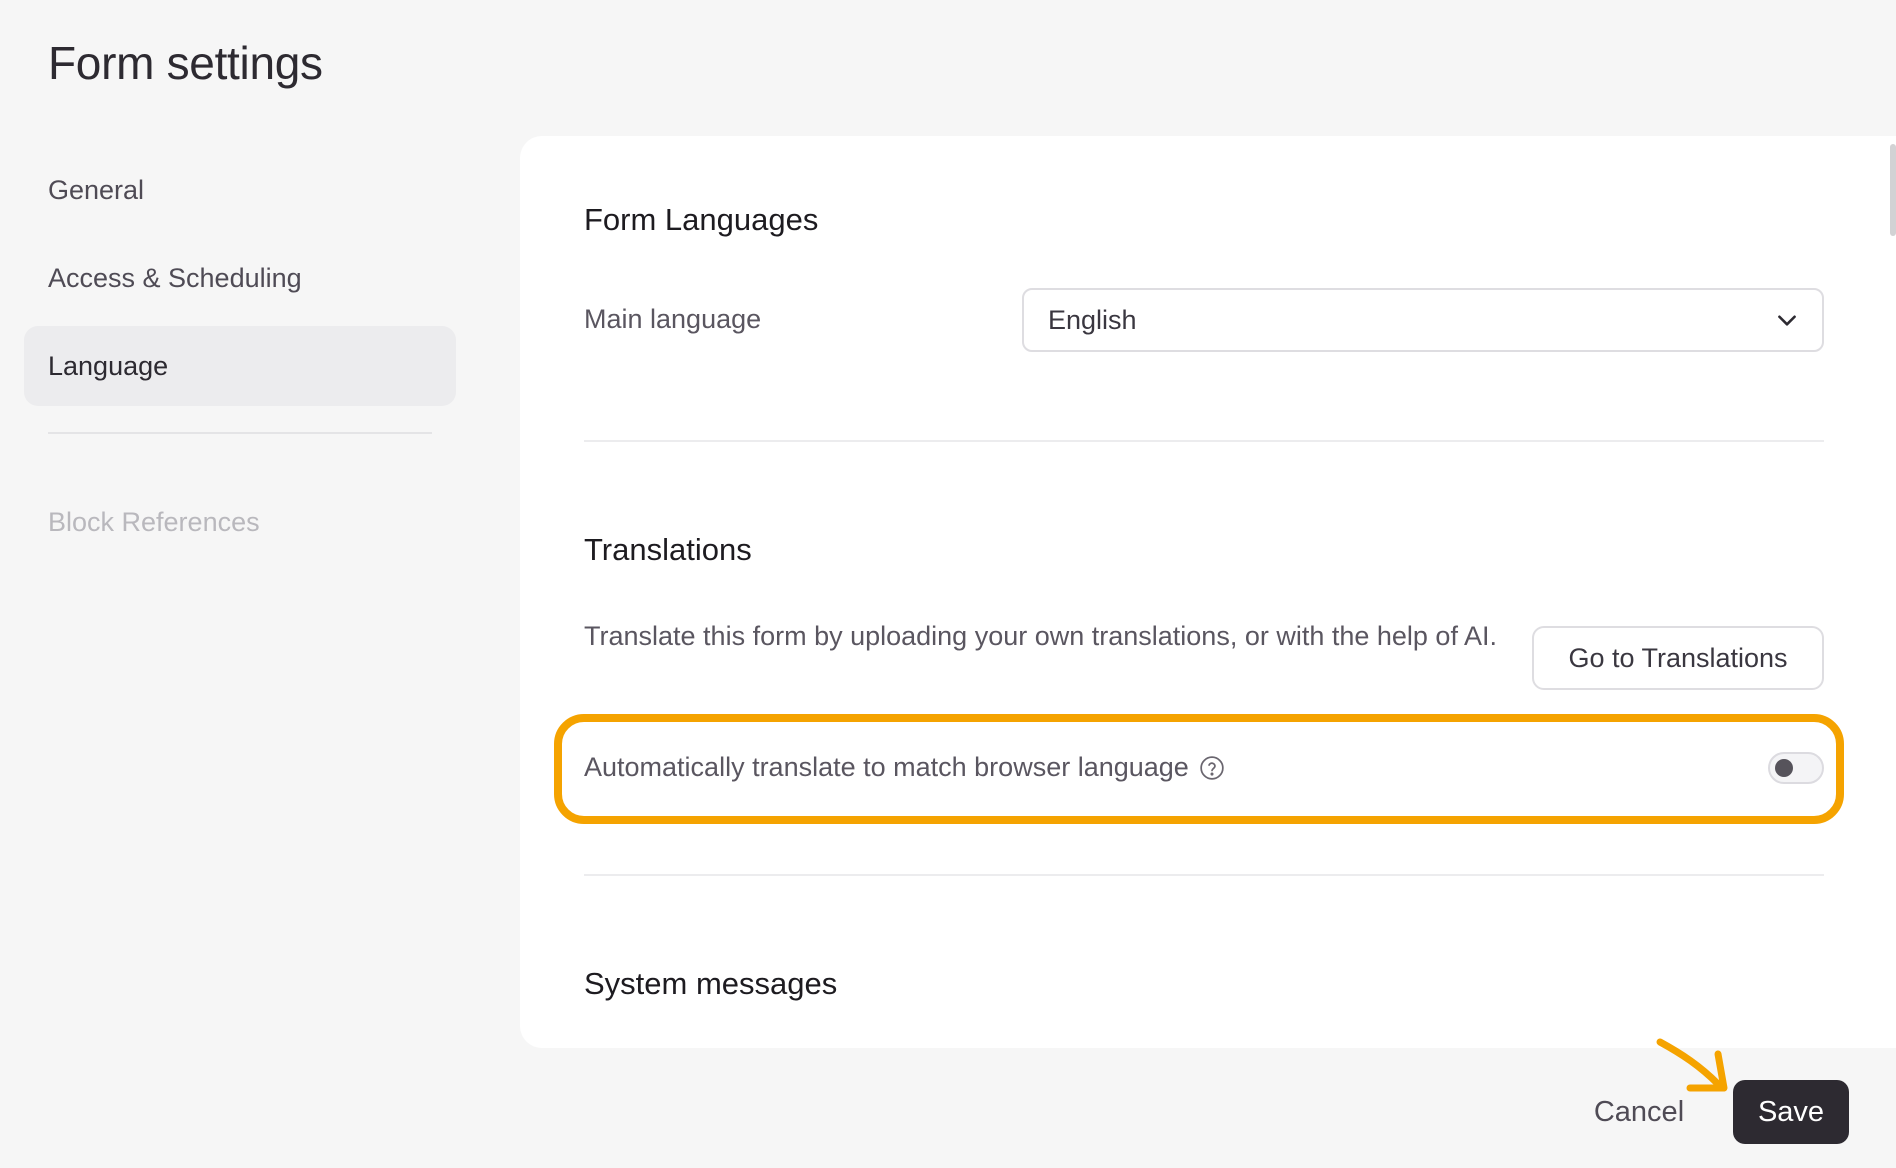 The width and height of the screenshot is (1896, 1168). What do you see at coordinates (1423, 320) in the screenshot?
I see `main-language-select: English` at bounding box center [1423, 320].